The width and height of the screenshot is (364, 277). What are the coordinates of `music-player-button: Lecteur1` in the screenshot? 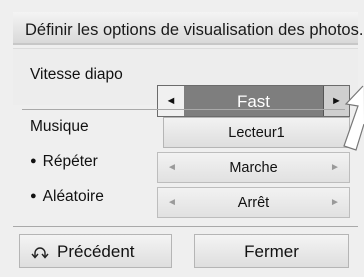 It's located at (256, 132).